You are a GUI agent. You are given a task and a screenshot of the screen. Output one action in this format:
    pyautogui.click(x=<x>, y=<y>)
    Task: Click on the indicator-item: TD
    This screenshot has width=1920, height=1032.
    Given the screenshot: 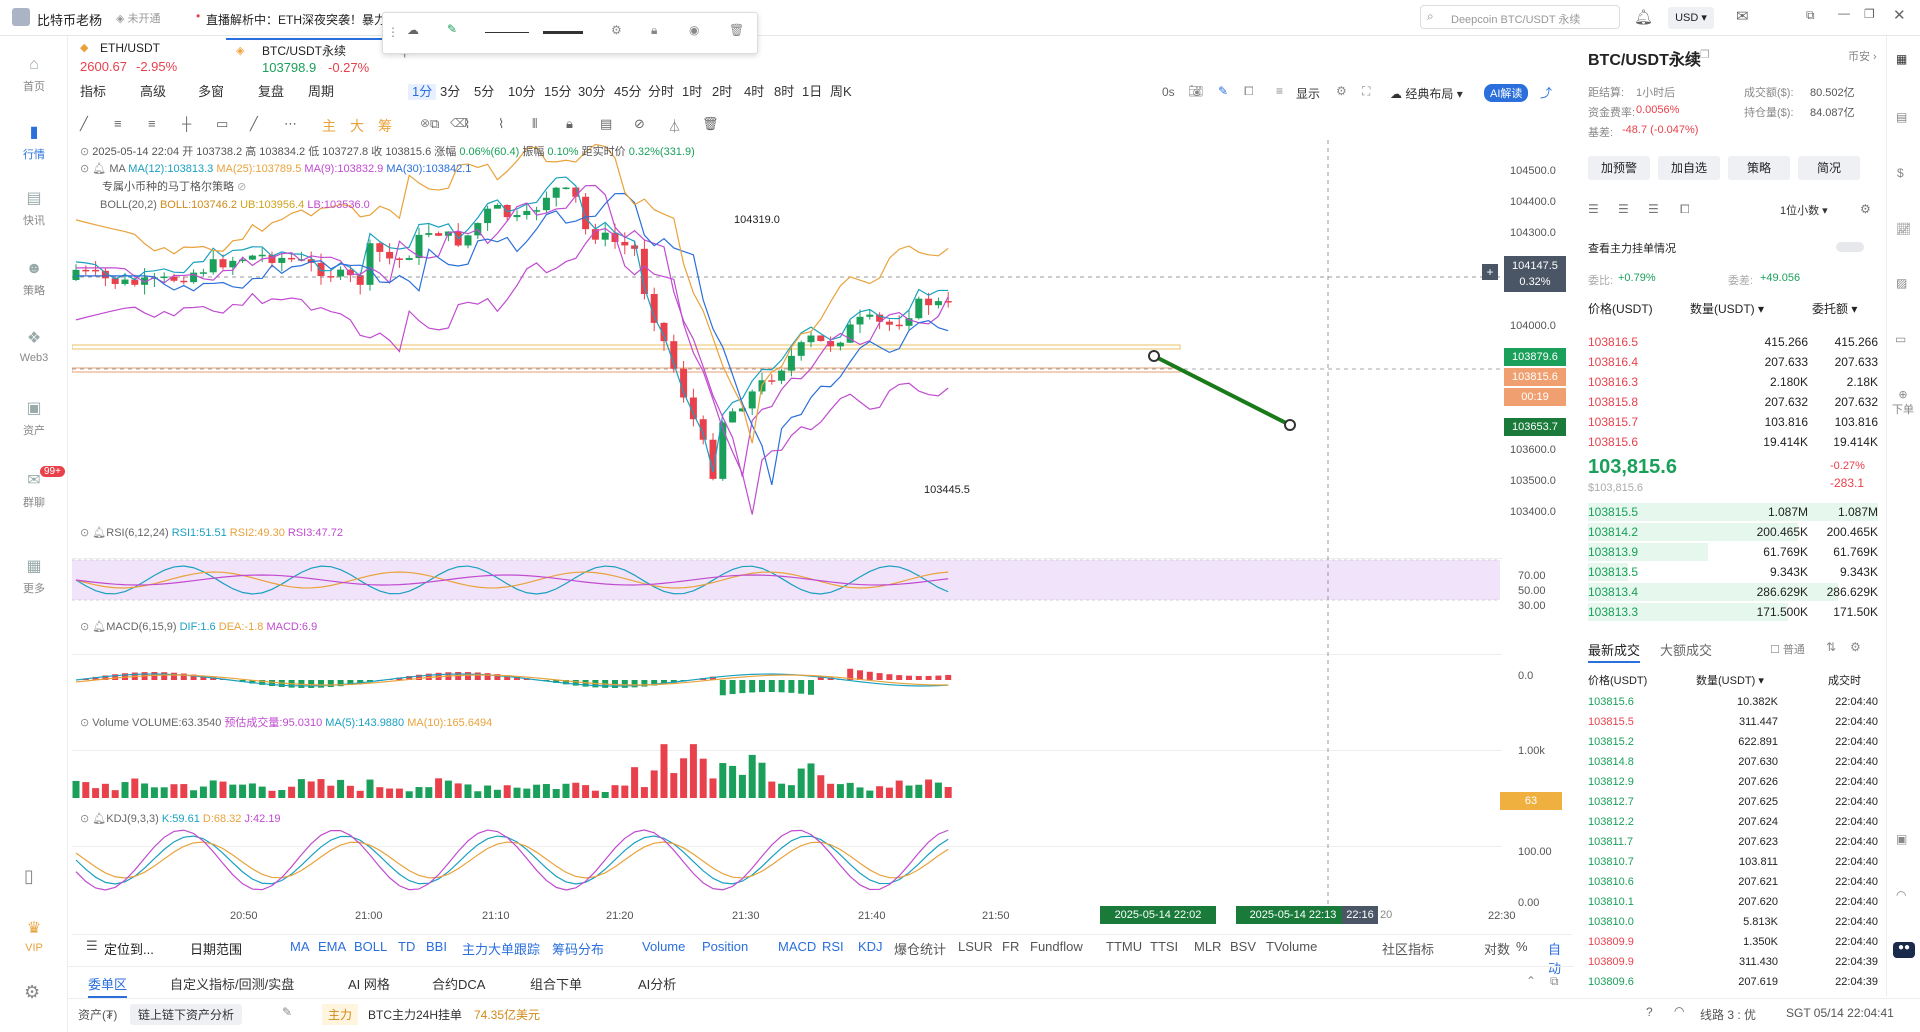 What is the action you would take?
    pyautogui.click(x=406, y=946)
    